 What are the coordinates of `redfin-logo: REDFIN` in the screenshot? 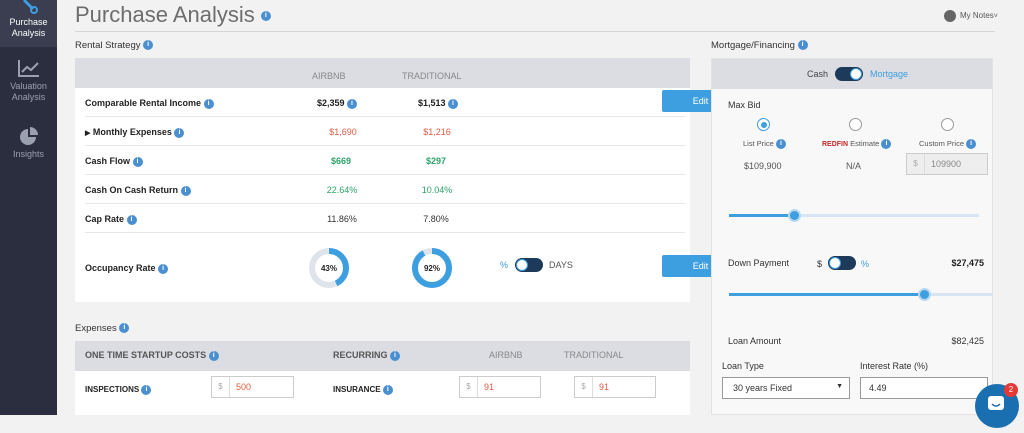 It's located at (835, 144).